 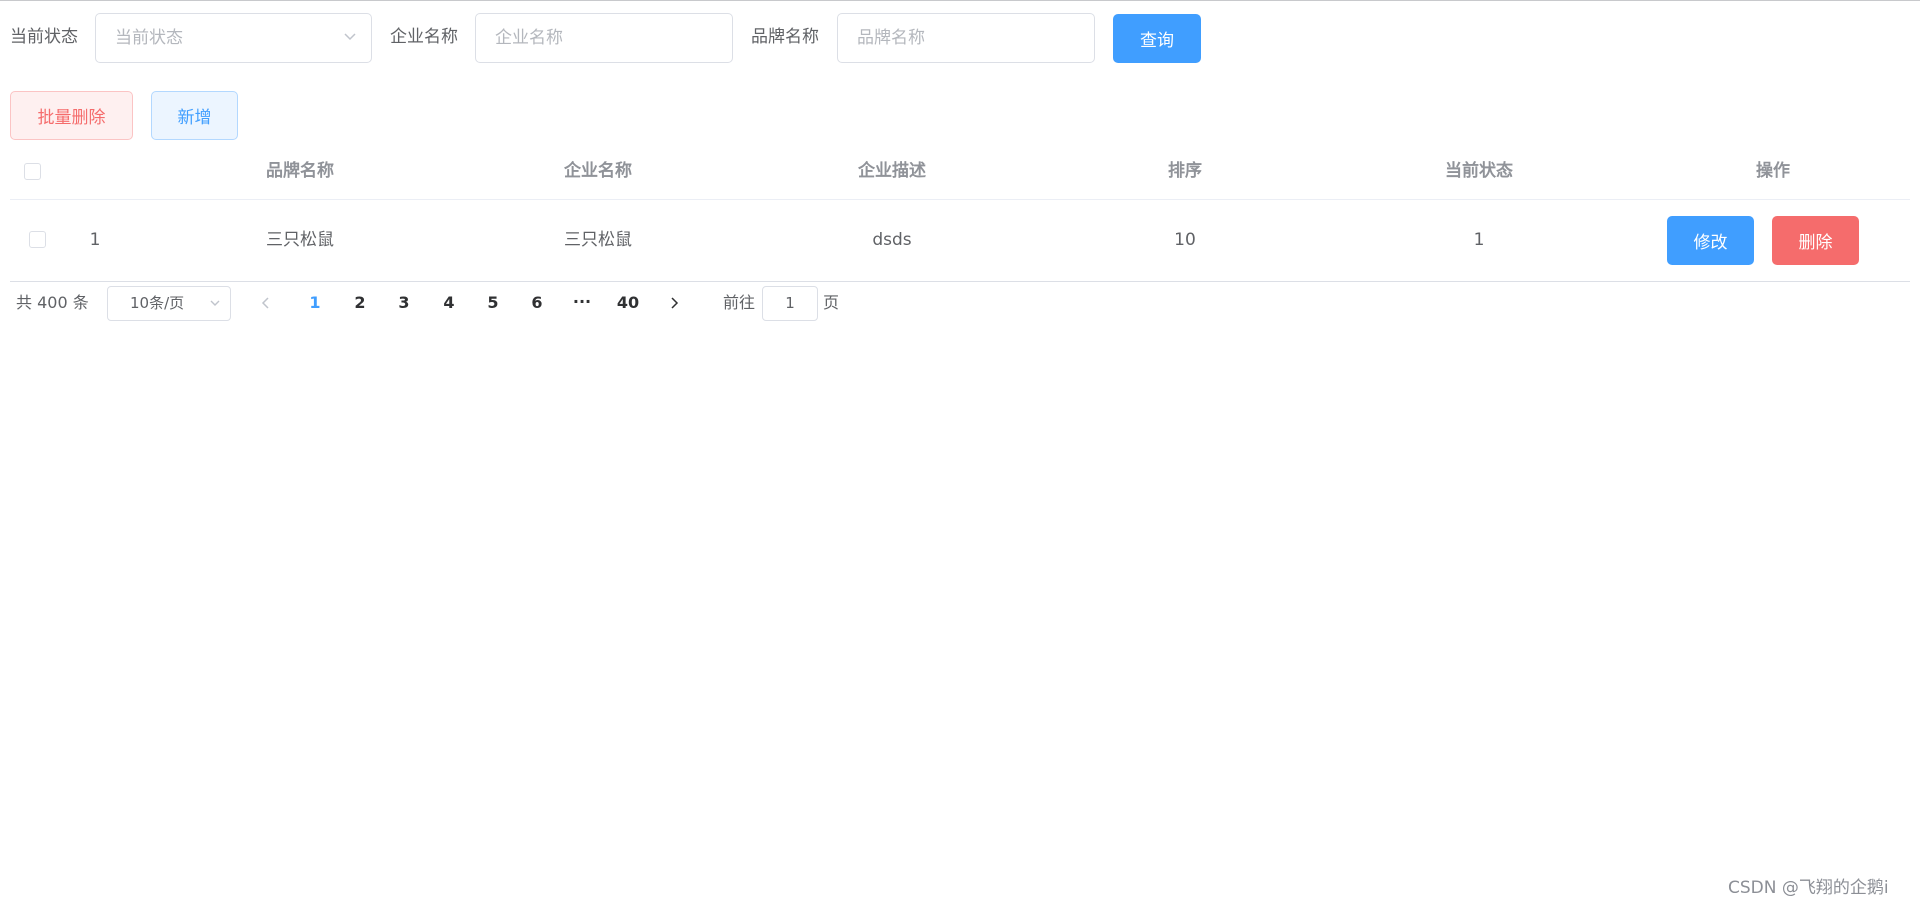 I want to click on column-header-status: 当前状态, so click(x=1479, y=171).